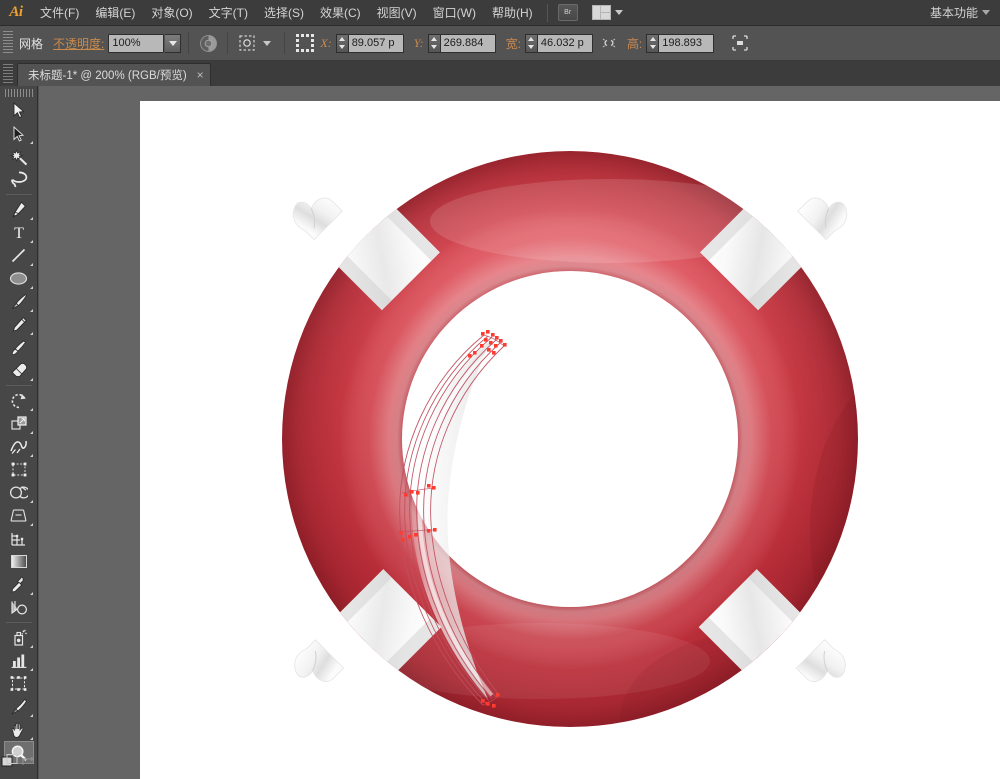 The height and width of the screenshot is (779, 1000). I want to click on eyedropper-tool, so click(19, 584).